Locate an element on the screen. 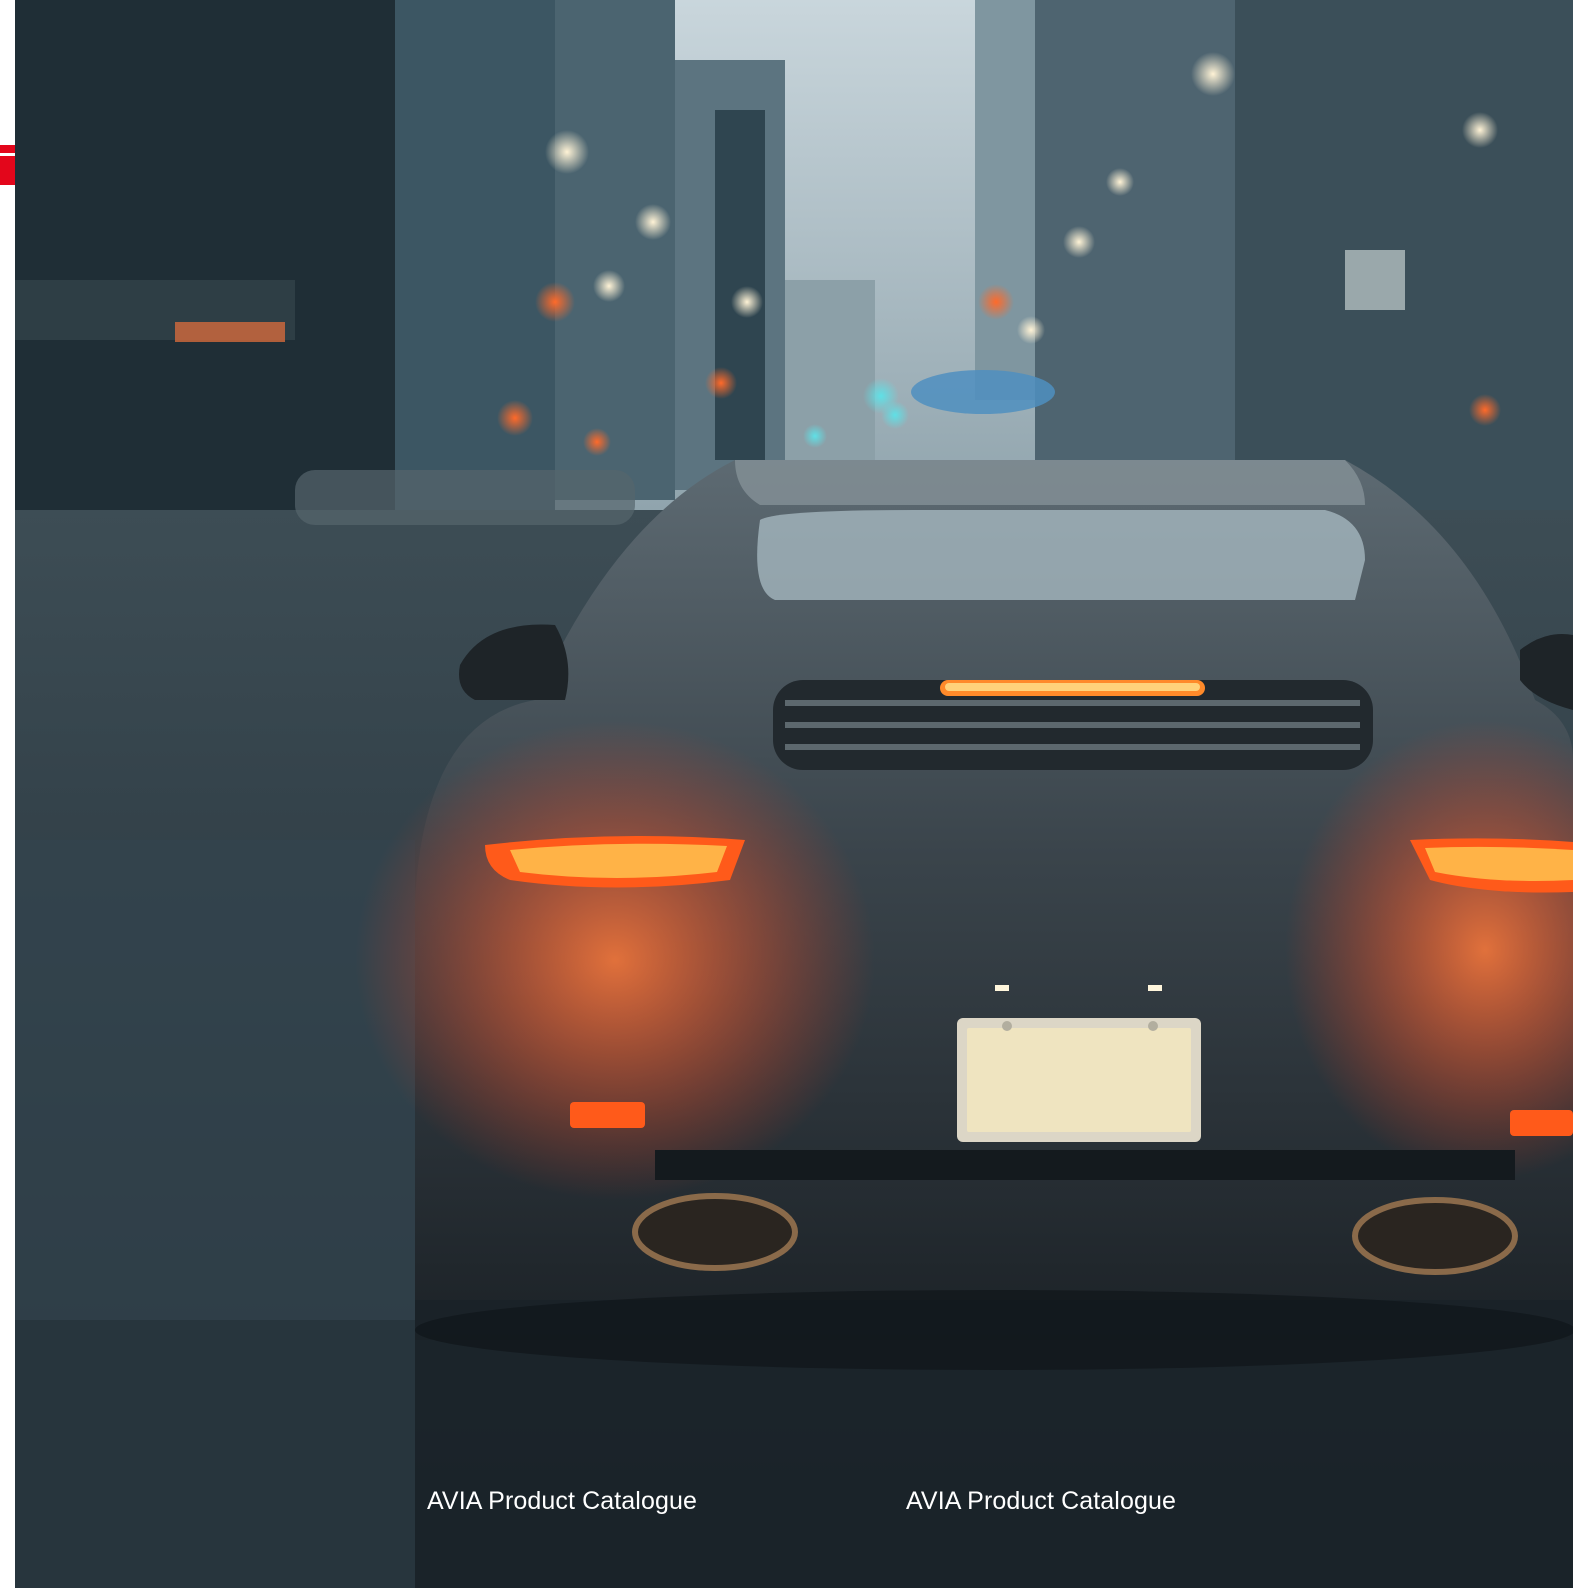 The height and width of the screenshot is (1588, 1573). footer-caption-left: AVIA Product Catalogue is located at coordinates (562, 1501).